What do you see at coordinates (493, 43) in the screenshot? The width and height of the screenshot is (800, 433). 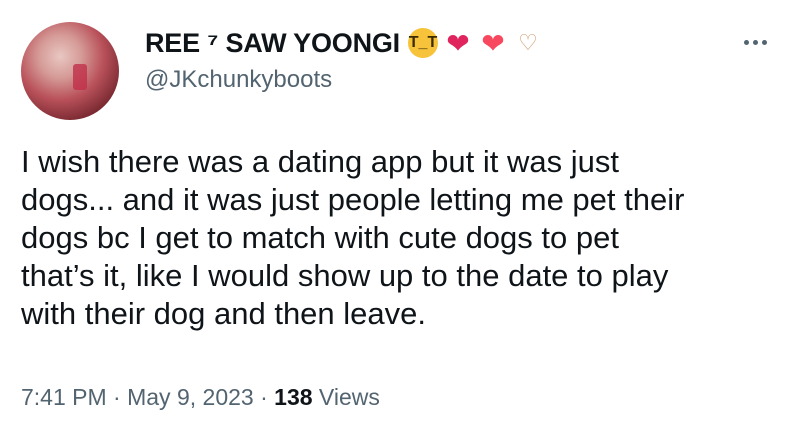 I see `heart-with-ribbon-icon: ❤` at bounding box center [493, 43].